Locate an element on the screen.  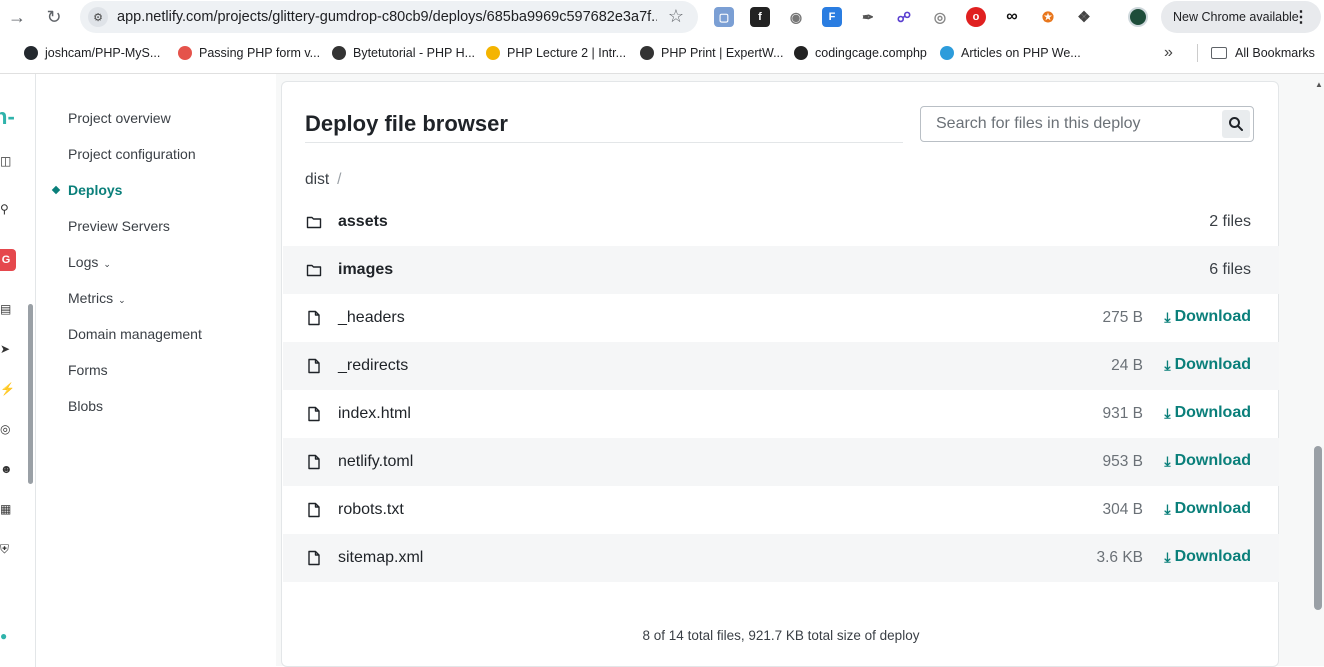
search-icon is located at coordinates (1236, 124).